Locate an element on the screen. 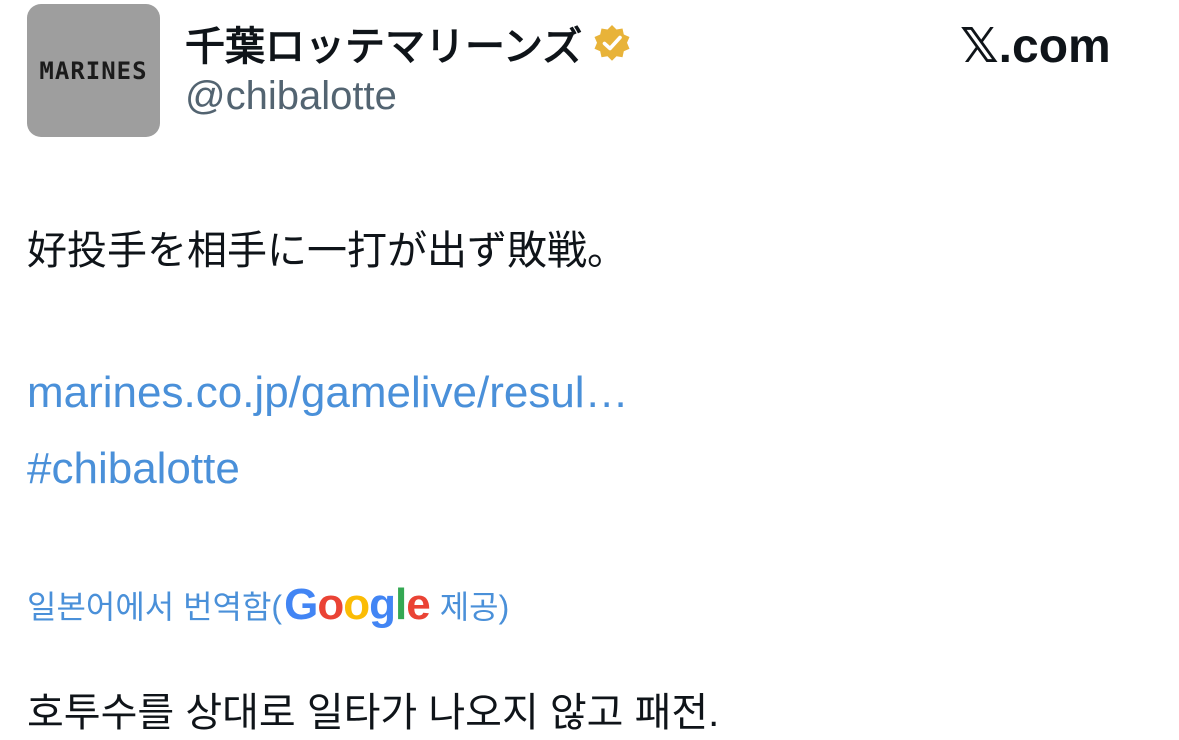  author-name-row: 千葉ロッテマリーンズ is located at coordinates (408, 43).